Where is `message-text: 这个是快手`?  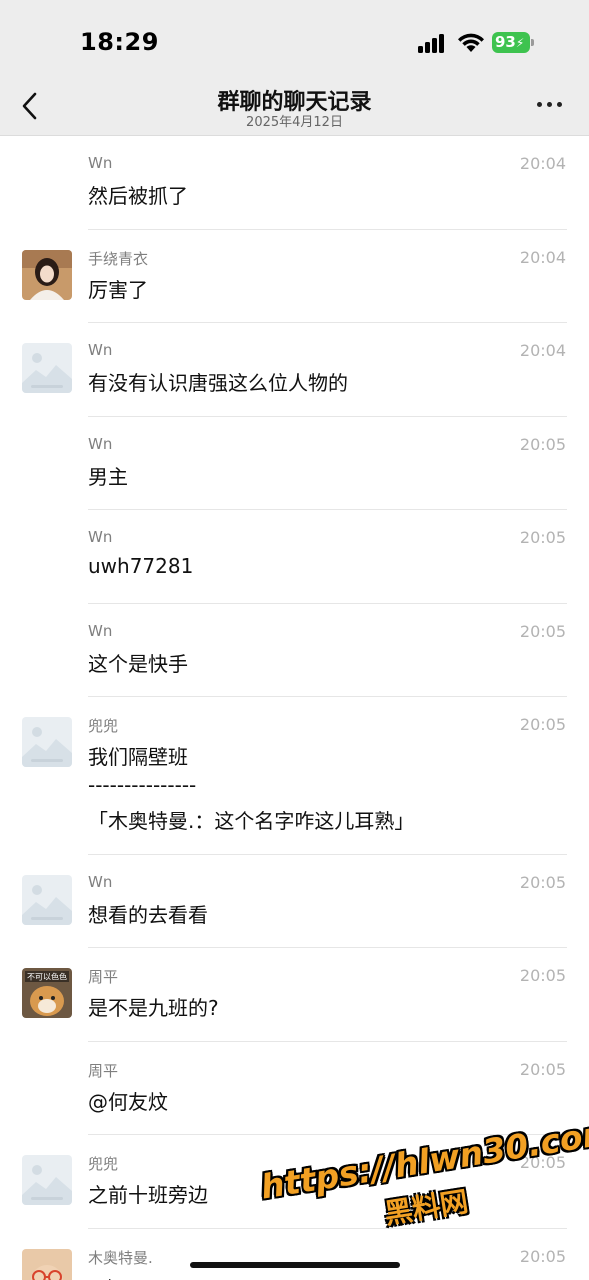
message-text: 这个是快手 is located at coordinates (138, 663).